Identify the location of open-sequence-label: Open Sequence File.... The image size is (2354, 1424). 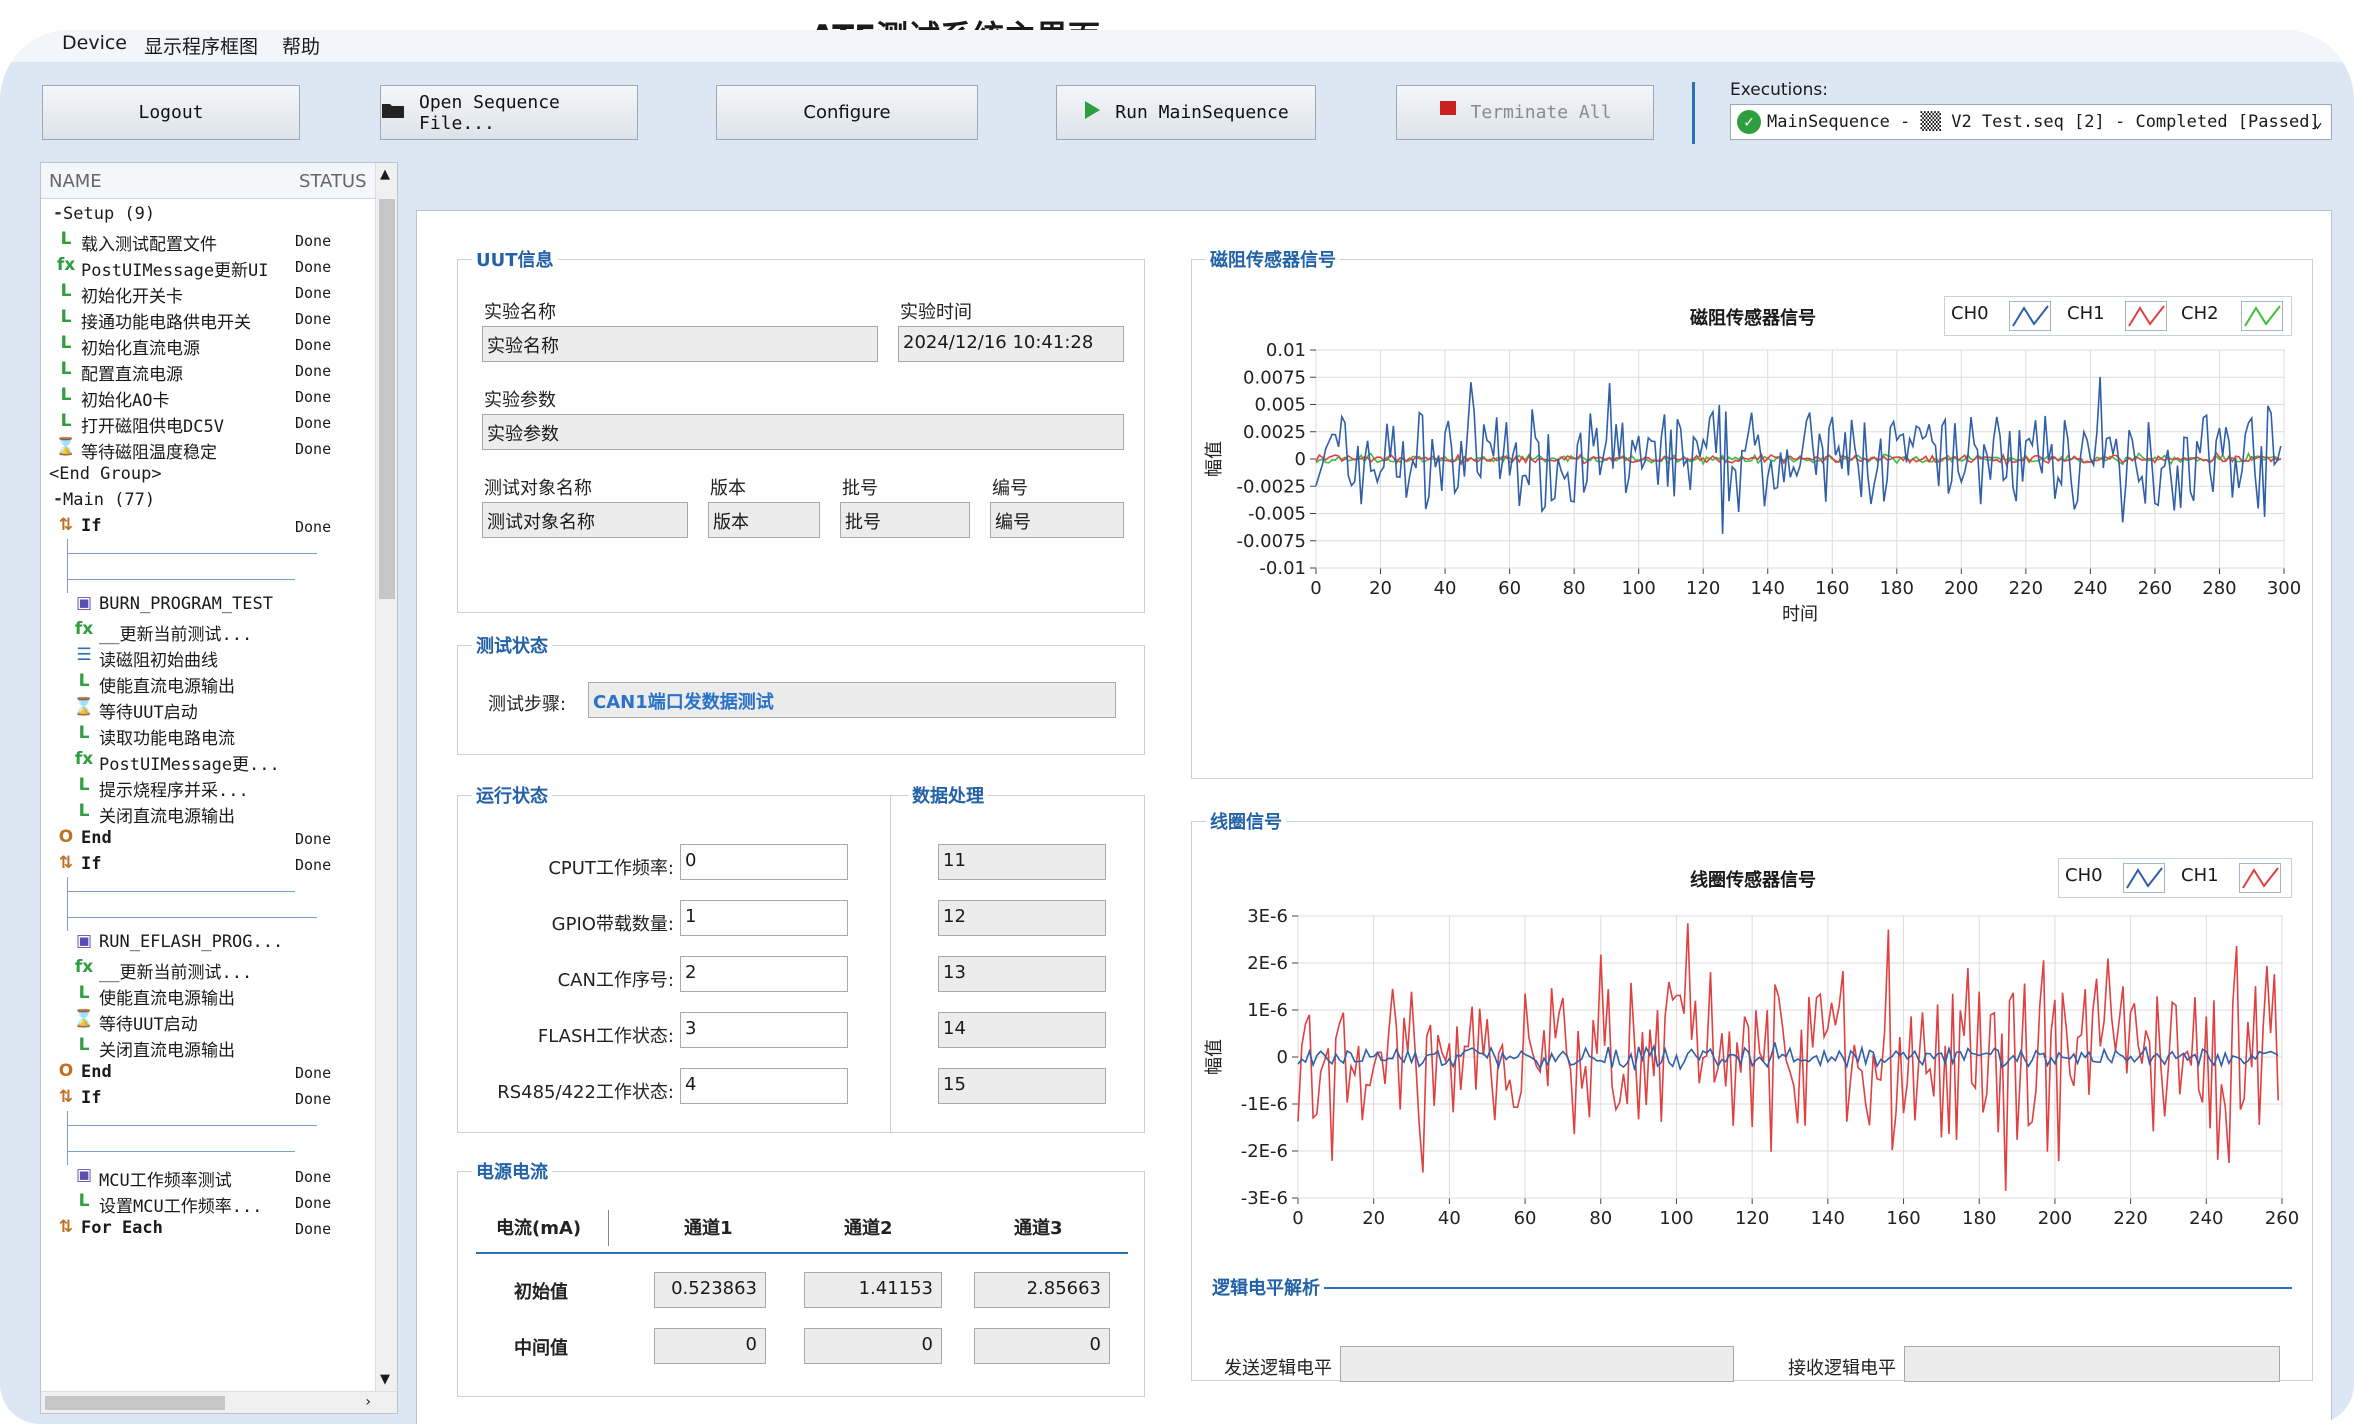
(489, 112).